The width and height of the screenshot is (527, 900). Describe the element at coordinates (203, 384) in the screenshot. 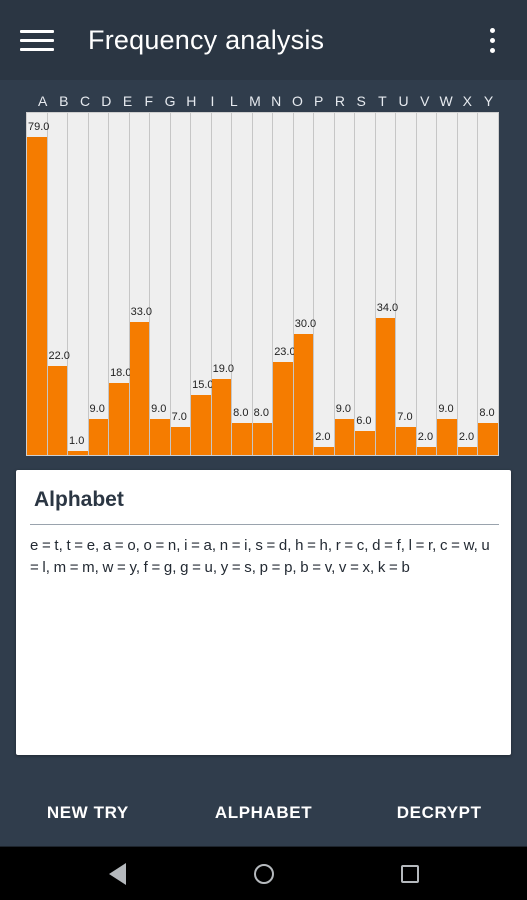

I see `chart-bar-value: 15.0` at that location.